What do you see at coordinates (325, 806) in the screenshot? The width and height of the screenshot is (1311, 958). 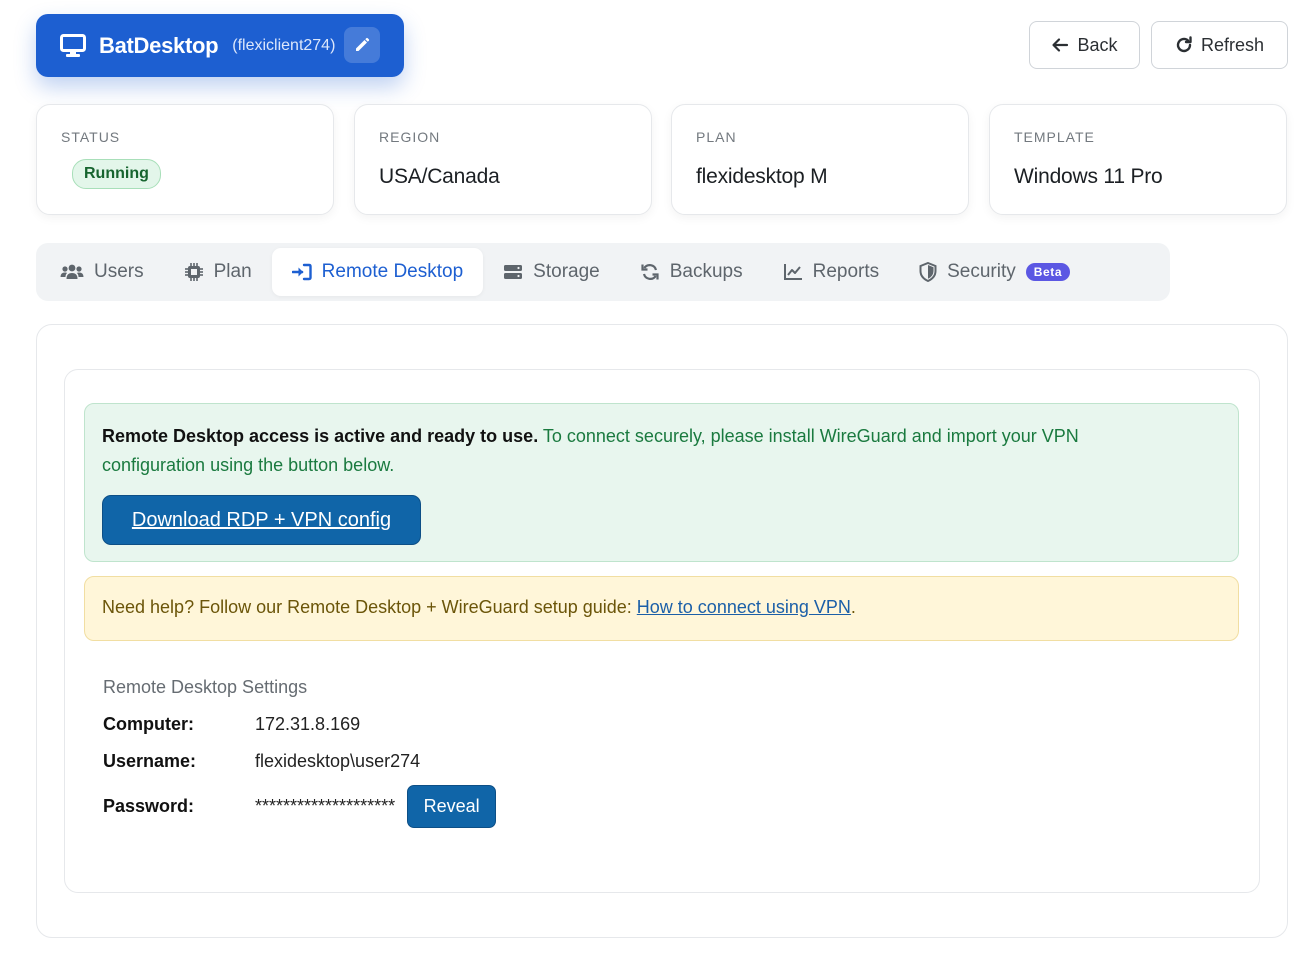 I see `password-value: ********************` at bounding box center [325, 806].